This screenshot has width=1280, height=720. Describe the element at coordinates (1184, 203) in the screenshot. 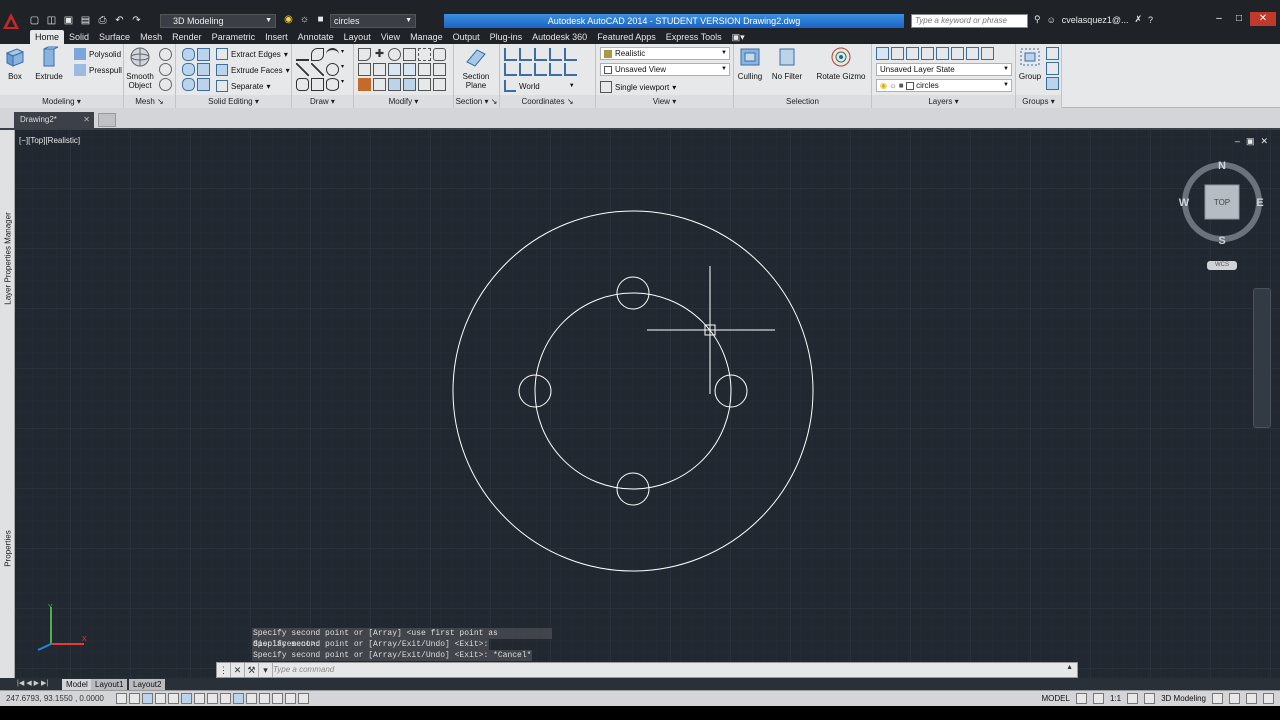

I see `compass-west: W` at that location.